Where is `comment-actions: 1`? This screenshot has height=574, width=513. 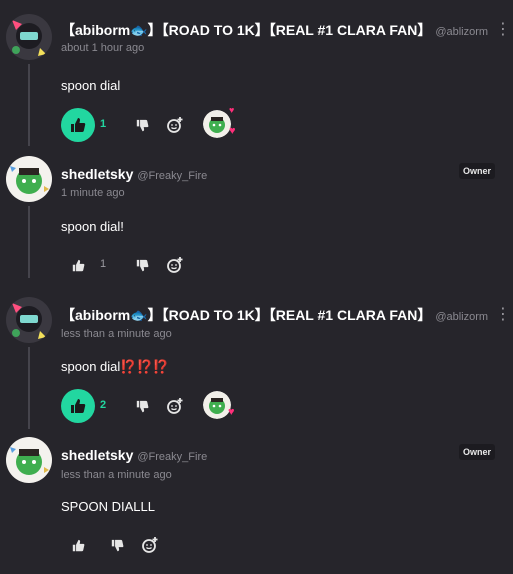 comment-actions: 1 is located at coordinates (161, 265).